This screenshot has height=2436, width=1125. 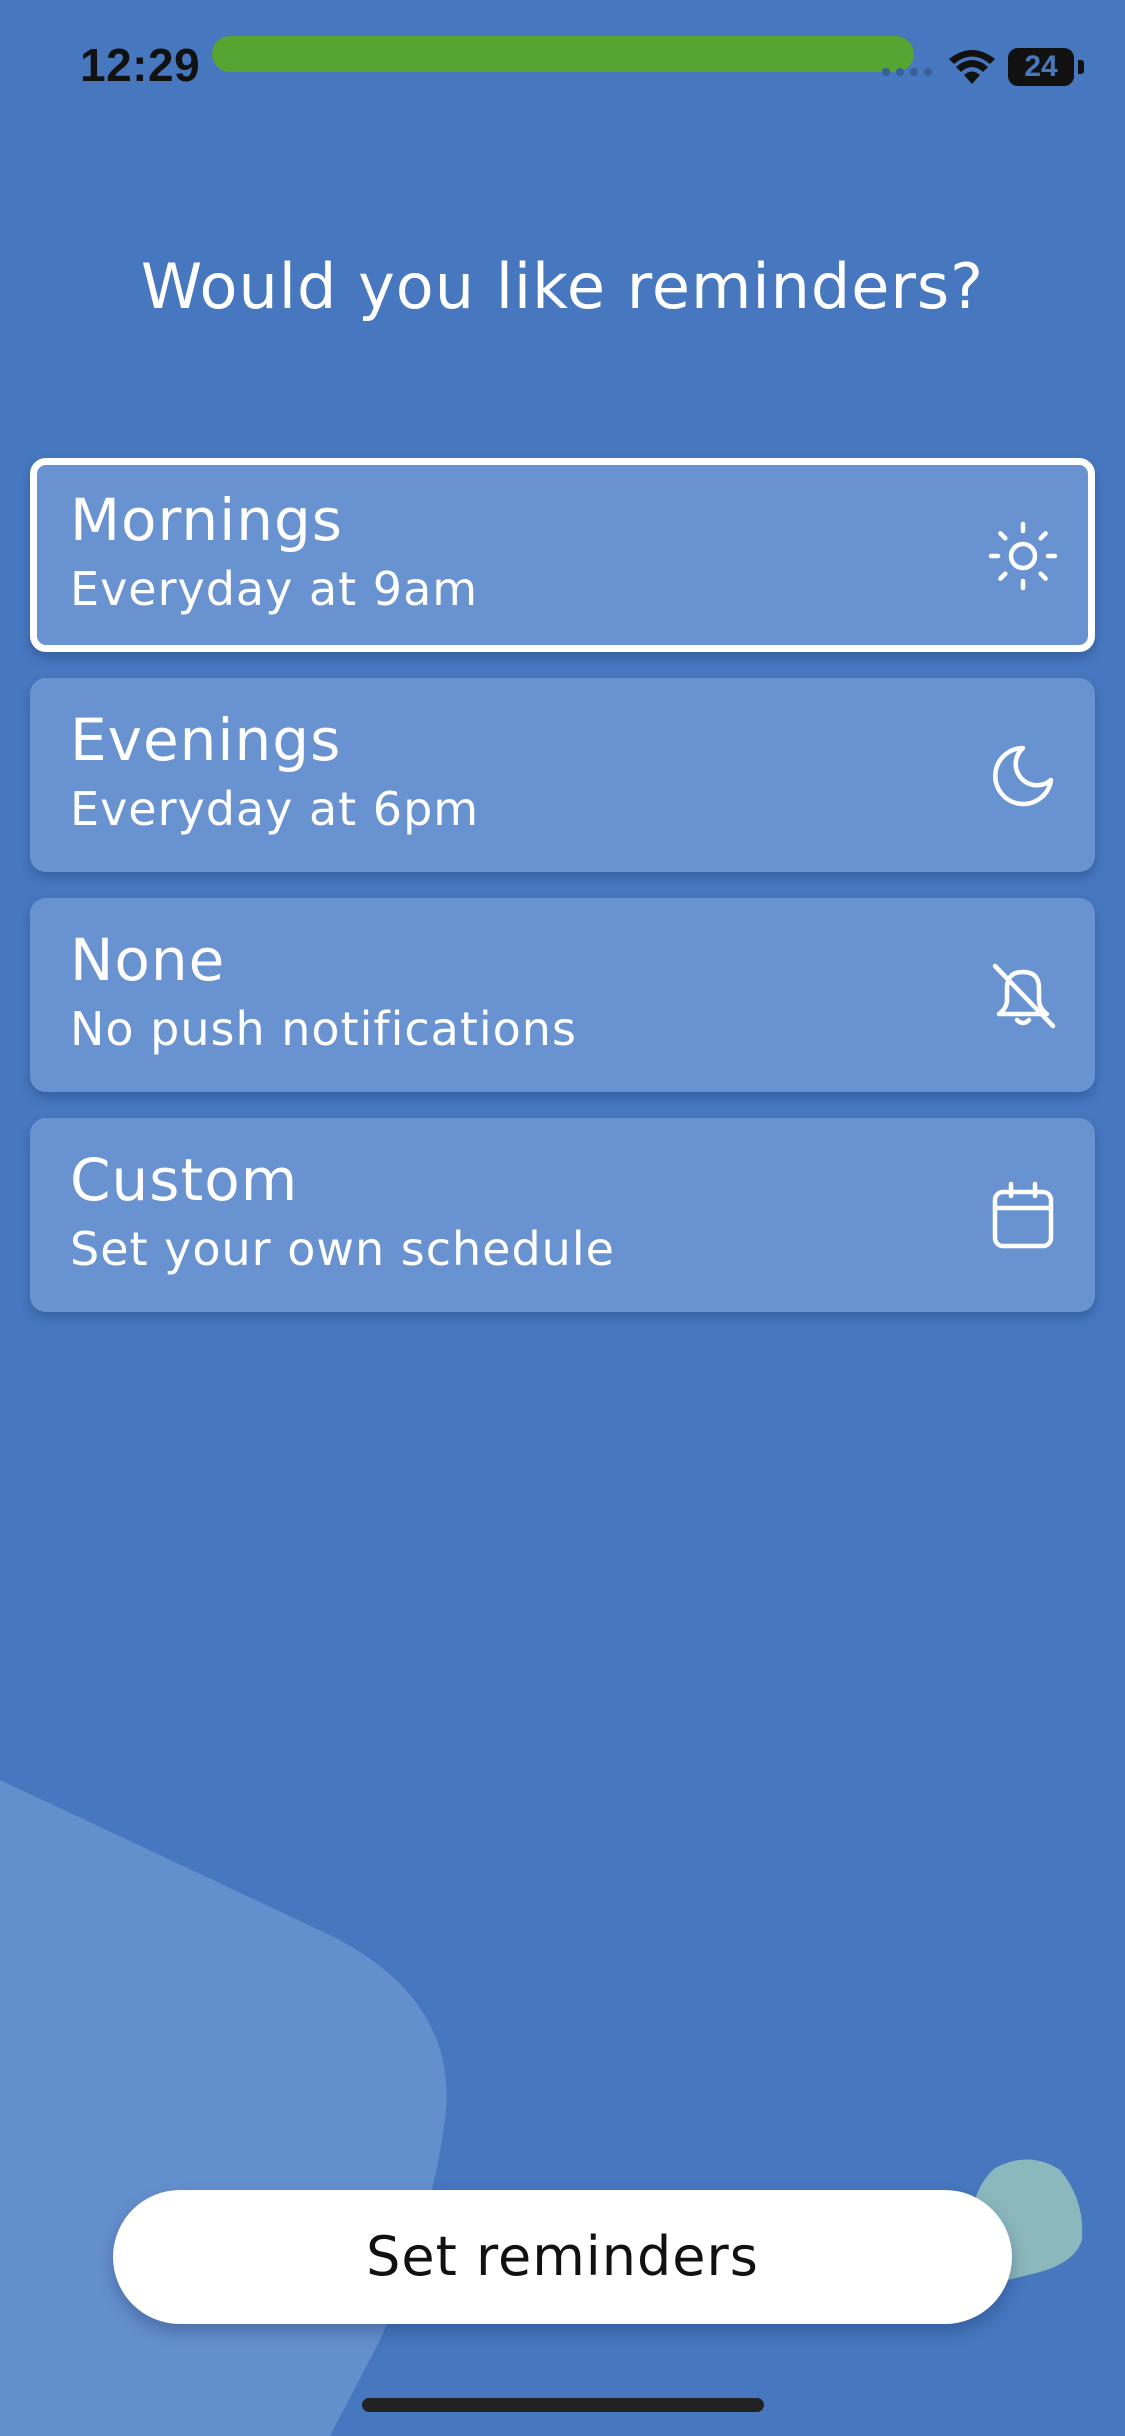 I want to click on option-evenings: Evenings Everyday at 6pm, so click(x=562, y=775).